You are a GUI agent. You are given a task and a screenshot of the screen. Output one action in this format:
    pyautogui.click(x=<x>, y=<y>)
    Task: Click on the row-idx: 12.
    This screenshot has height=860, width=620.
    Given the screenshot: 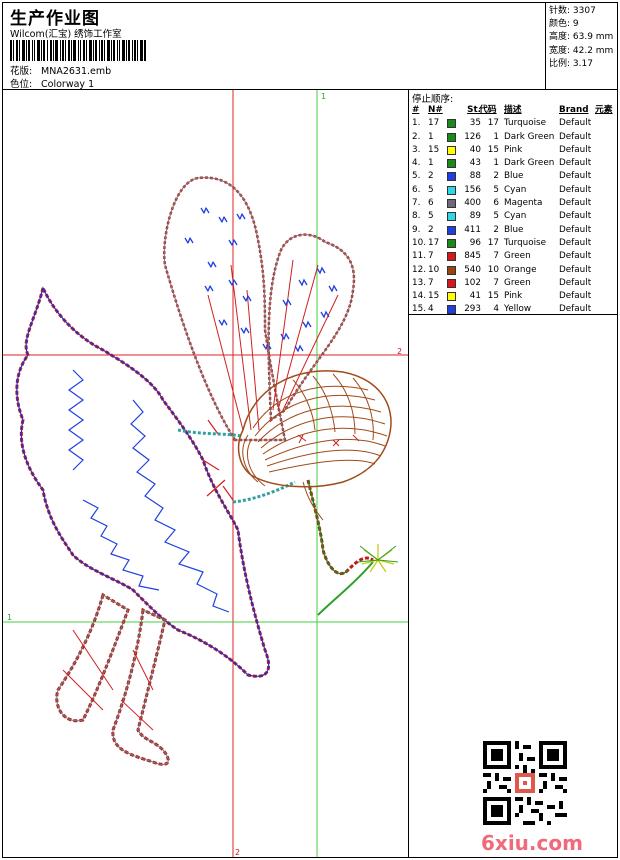 What is the action you would take?
    pyautogui.click(x=419, y=269)
    